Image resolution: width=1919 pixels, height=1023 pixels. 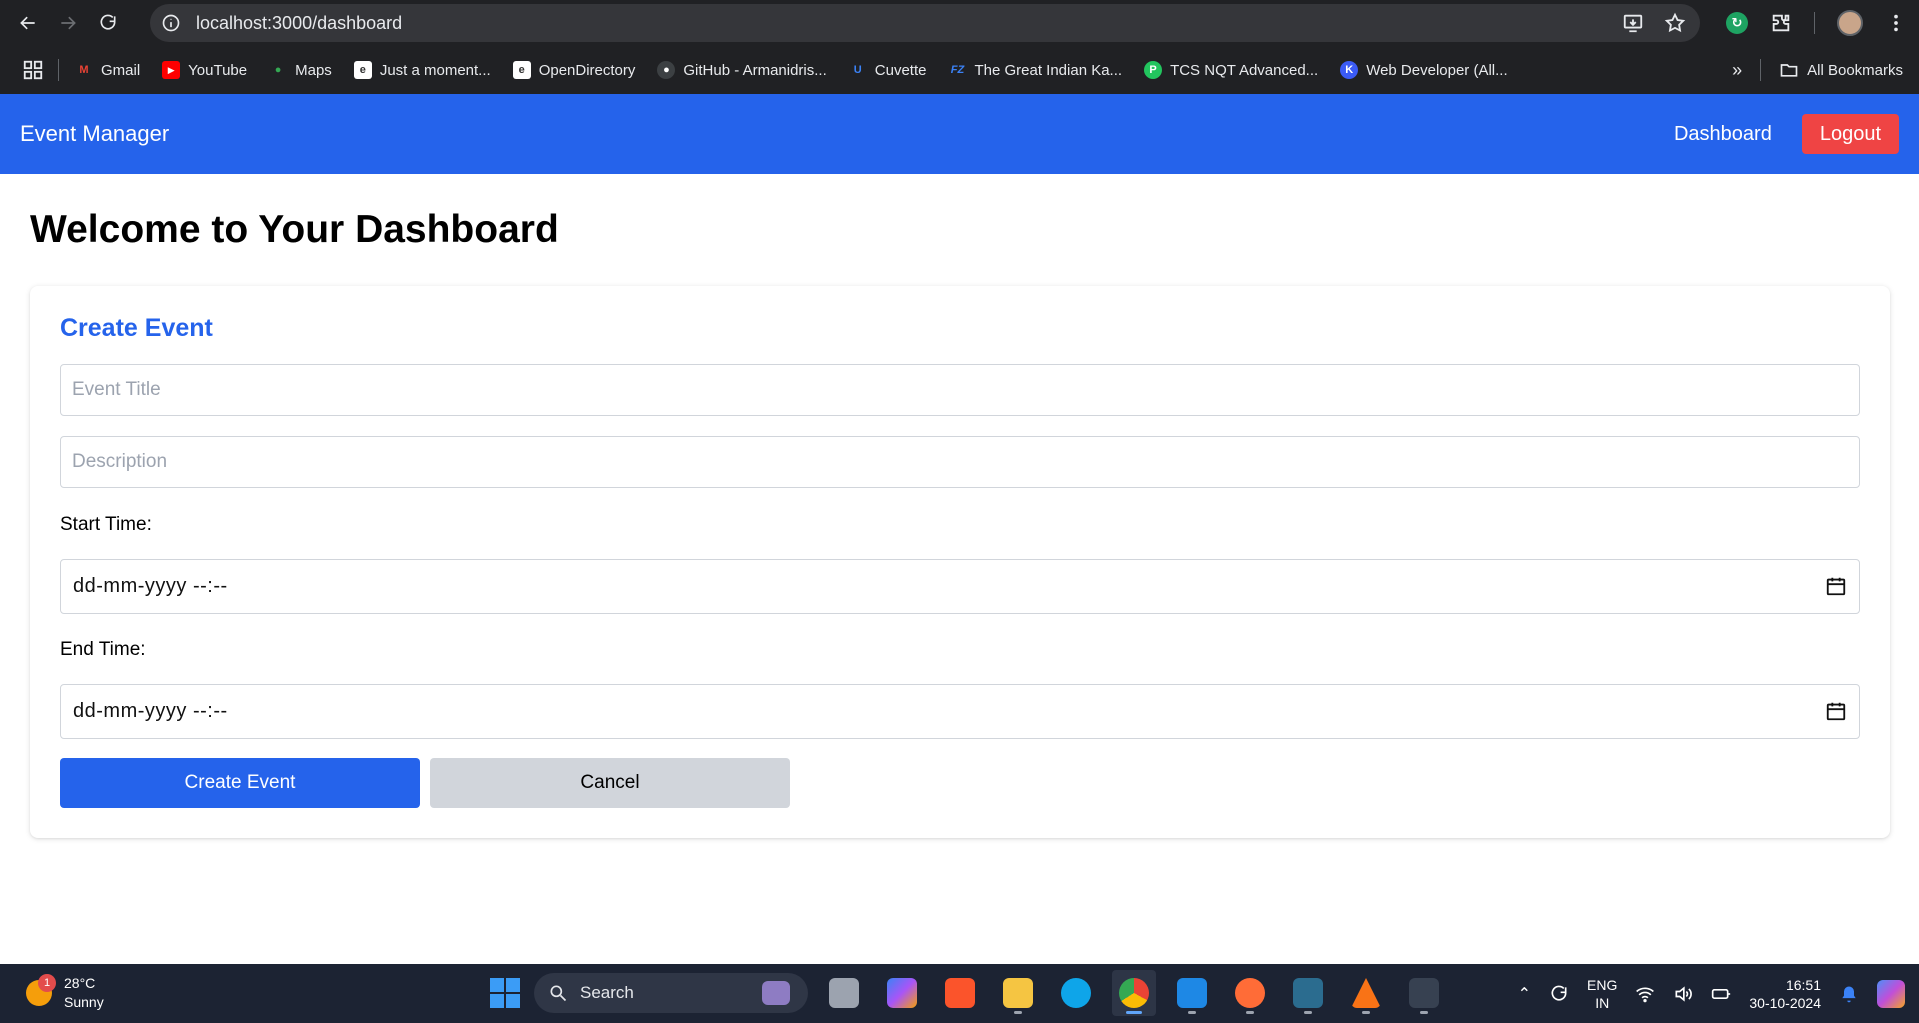 I want to click on postman-app, so click(x=1250, y=993).